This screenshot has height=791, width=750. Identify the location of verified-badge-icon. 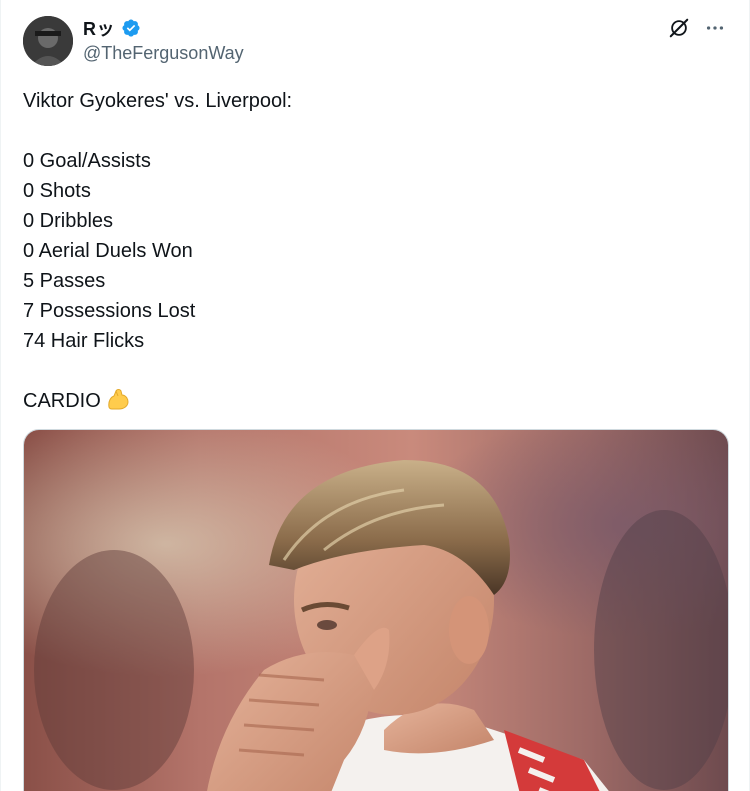
(131, 28).